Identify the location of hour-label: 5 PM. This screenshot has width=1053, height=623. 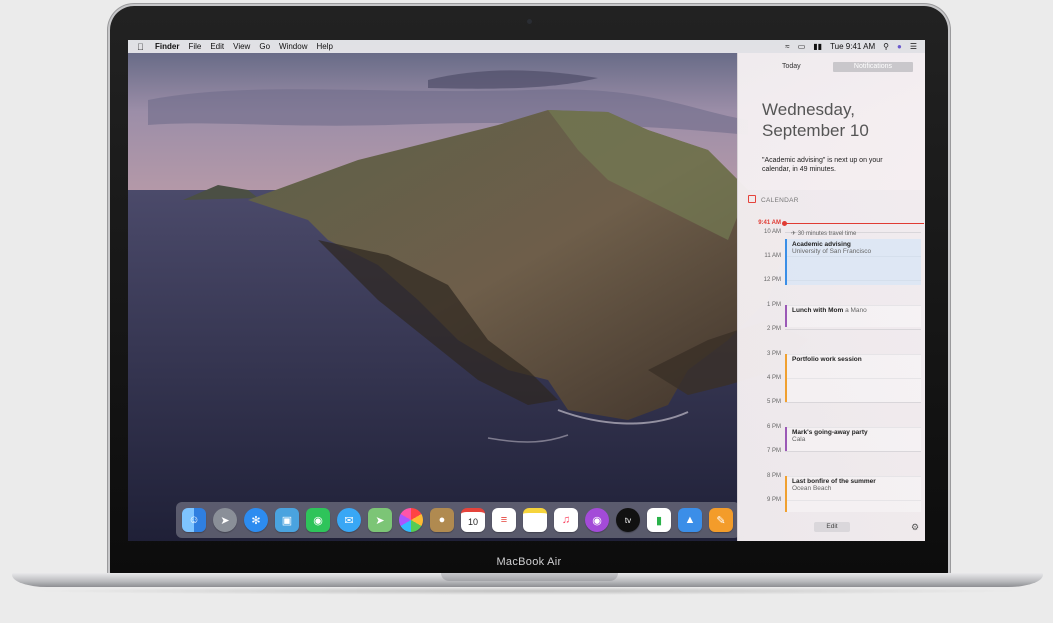
(773, 402).